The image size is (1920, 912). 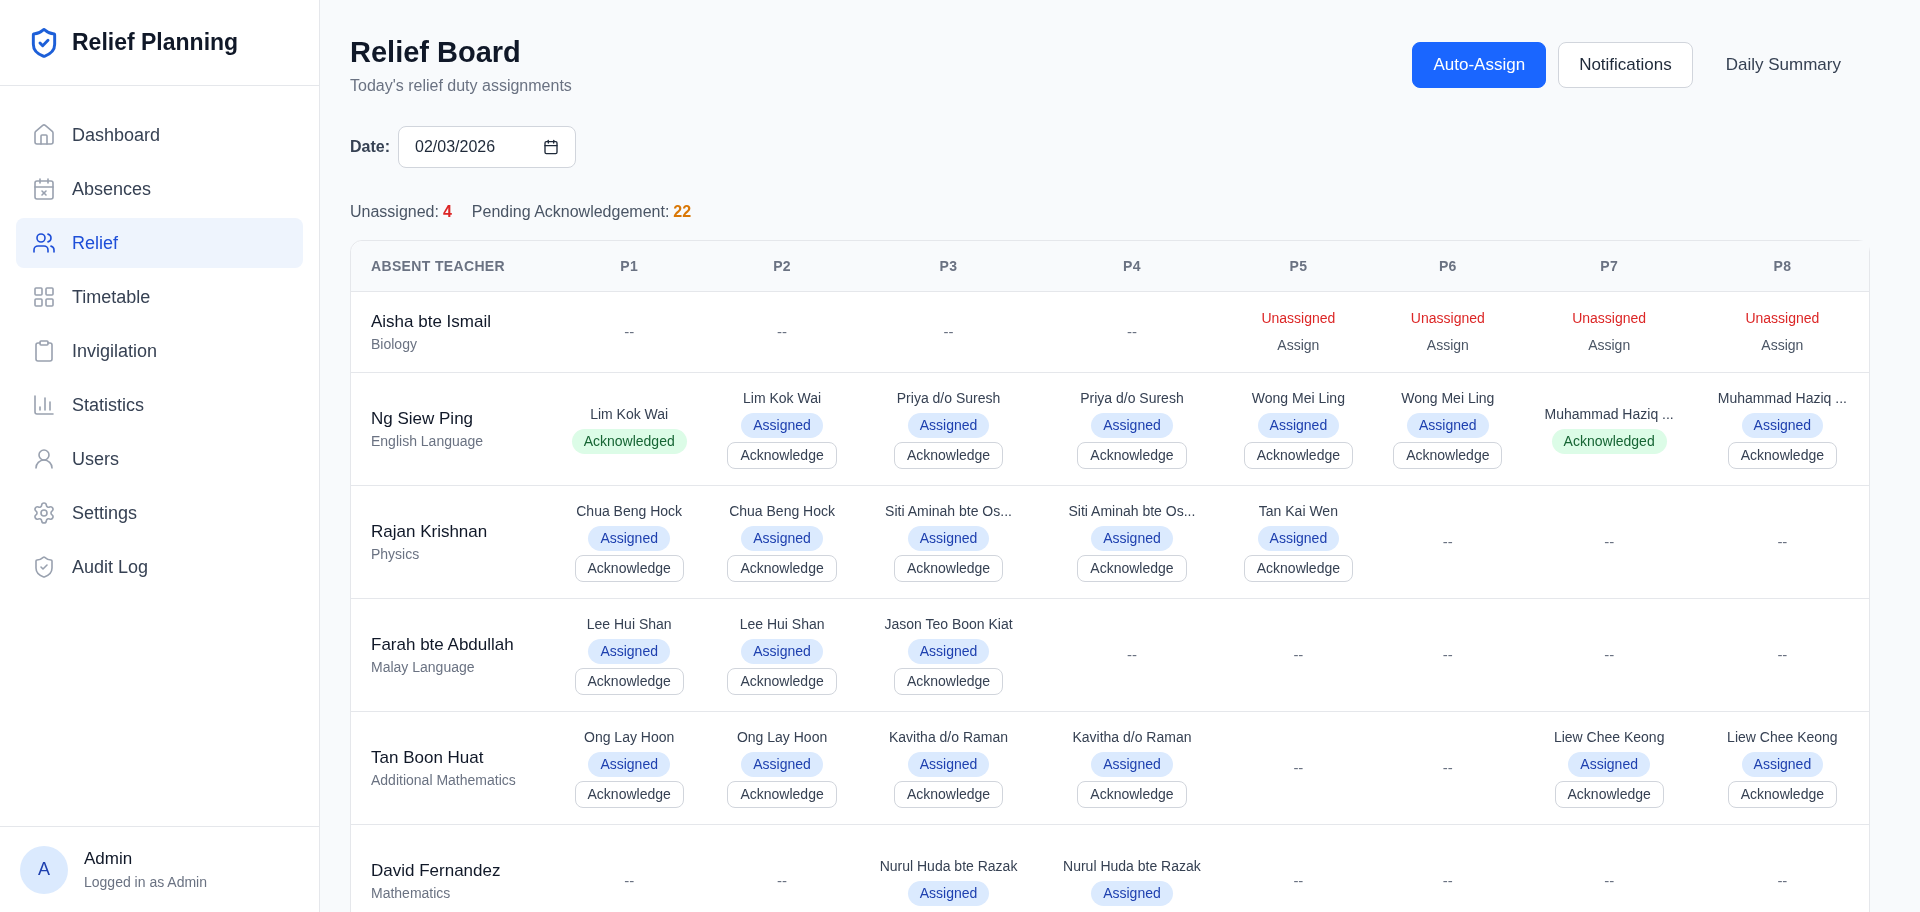 I want to click on grid-icon, so click(x=44, y=297).